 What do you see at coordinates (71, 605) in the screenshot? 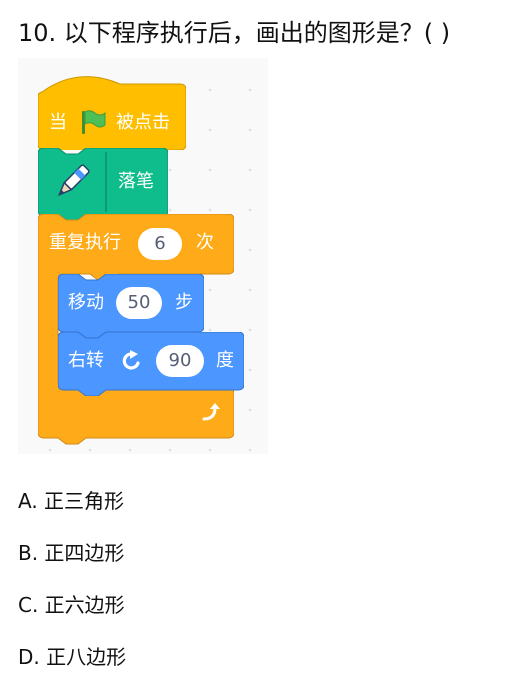
I see `option-c: C. 正六边形` at bounding box center [71, 605].